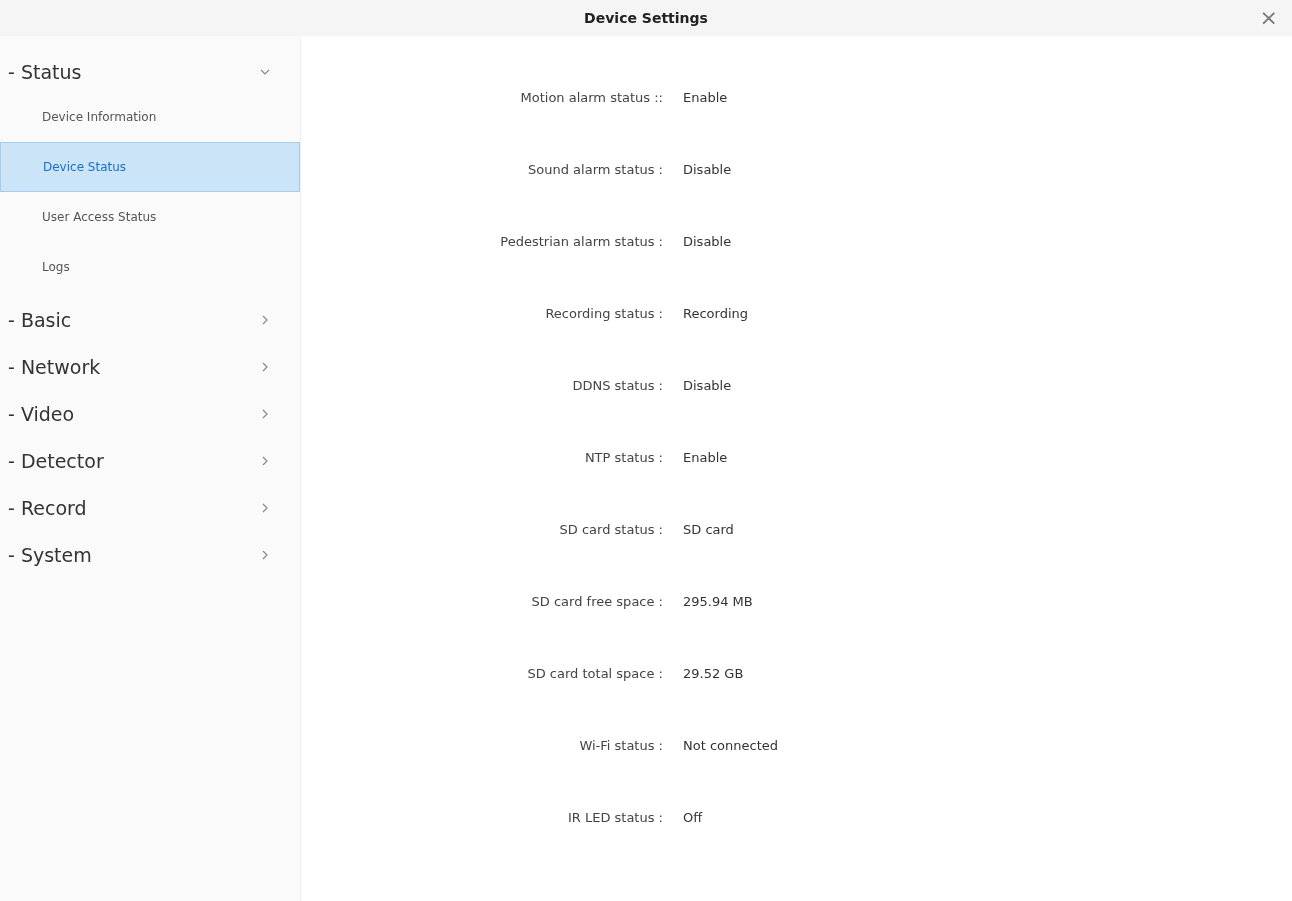 The image size is (1292, 901). What do you see at coordinates (581, 242) in the screenshot?
I see `field-label: Pedestrian alarm status :` at bounding box center [581, 242].